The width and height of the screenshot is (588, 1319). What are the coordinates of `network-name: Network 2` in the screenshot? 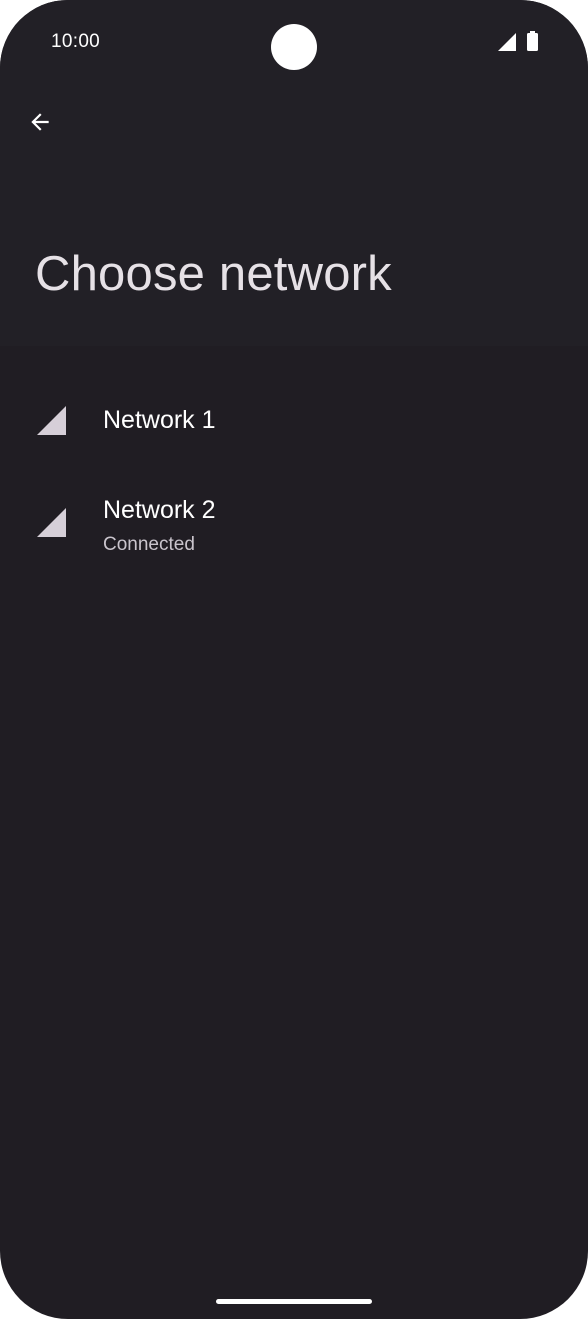 It's located at (159, 510).